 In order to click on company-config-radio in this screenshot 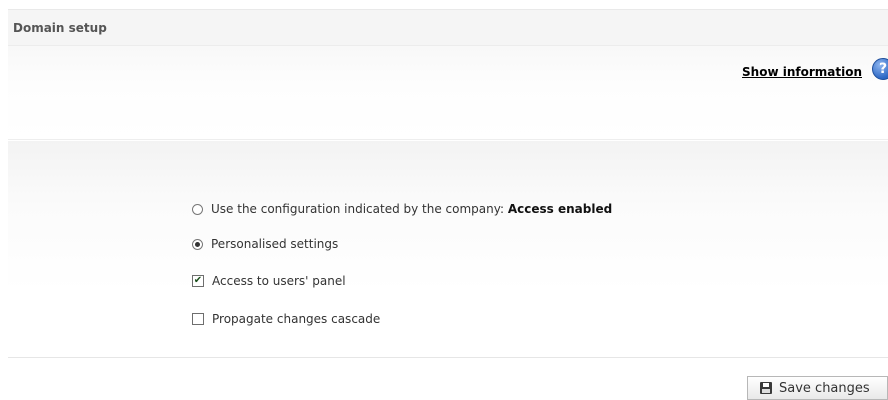, I will do `click(197, 209)`.